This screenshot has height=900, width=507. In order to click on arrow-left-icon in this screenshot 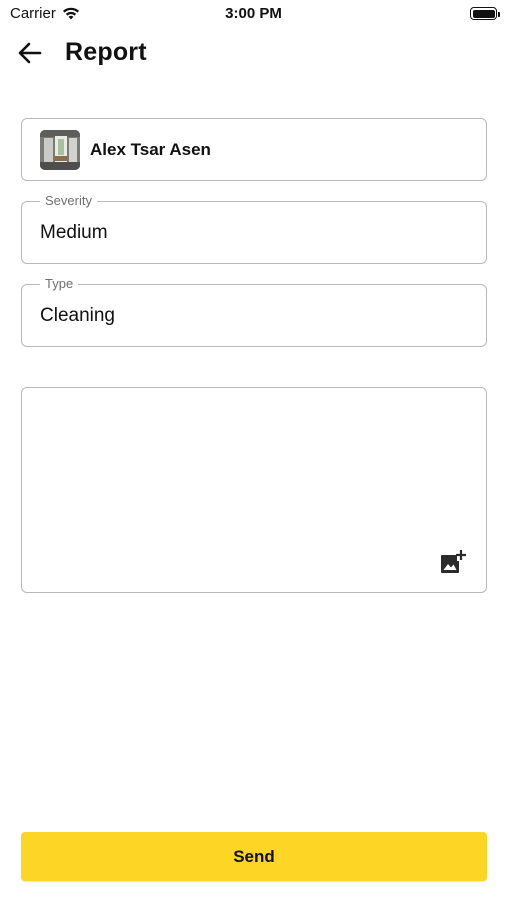, I will do `click(30, 53)`.